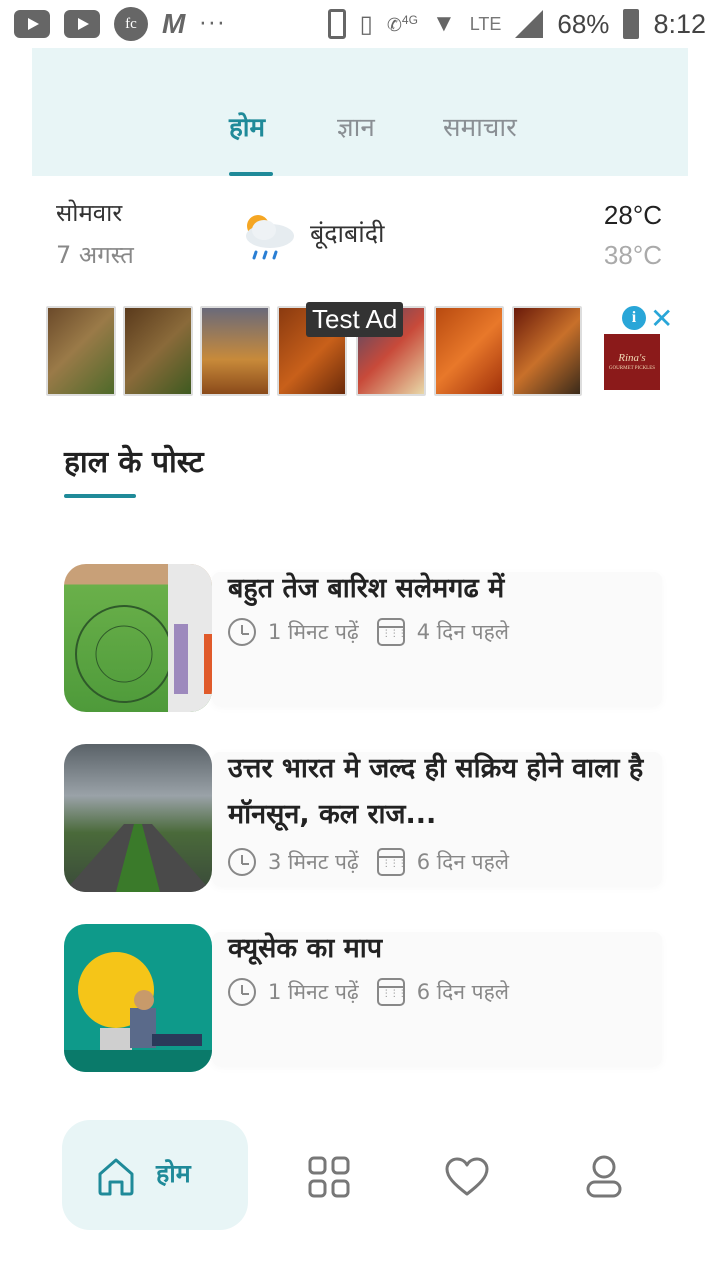  I want to click on heart-icon, so click(467, 1177).